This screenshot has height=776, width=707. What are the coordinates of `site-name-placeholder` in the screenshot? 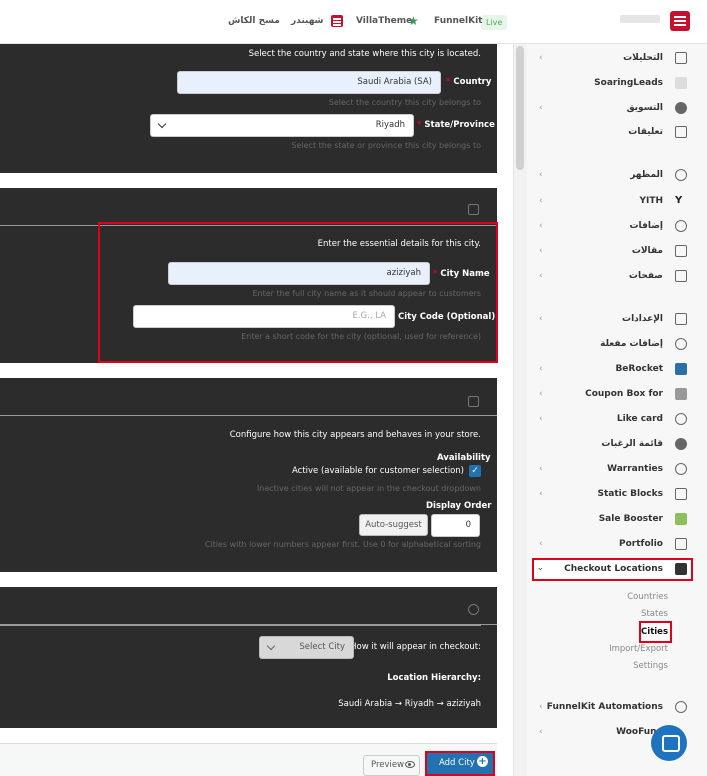 It's located at (640, 19).